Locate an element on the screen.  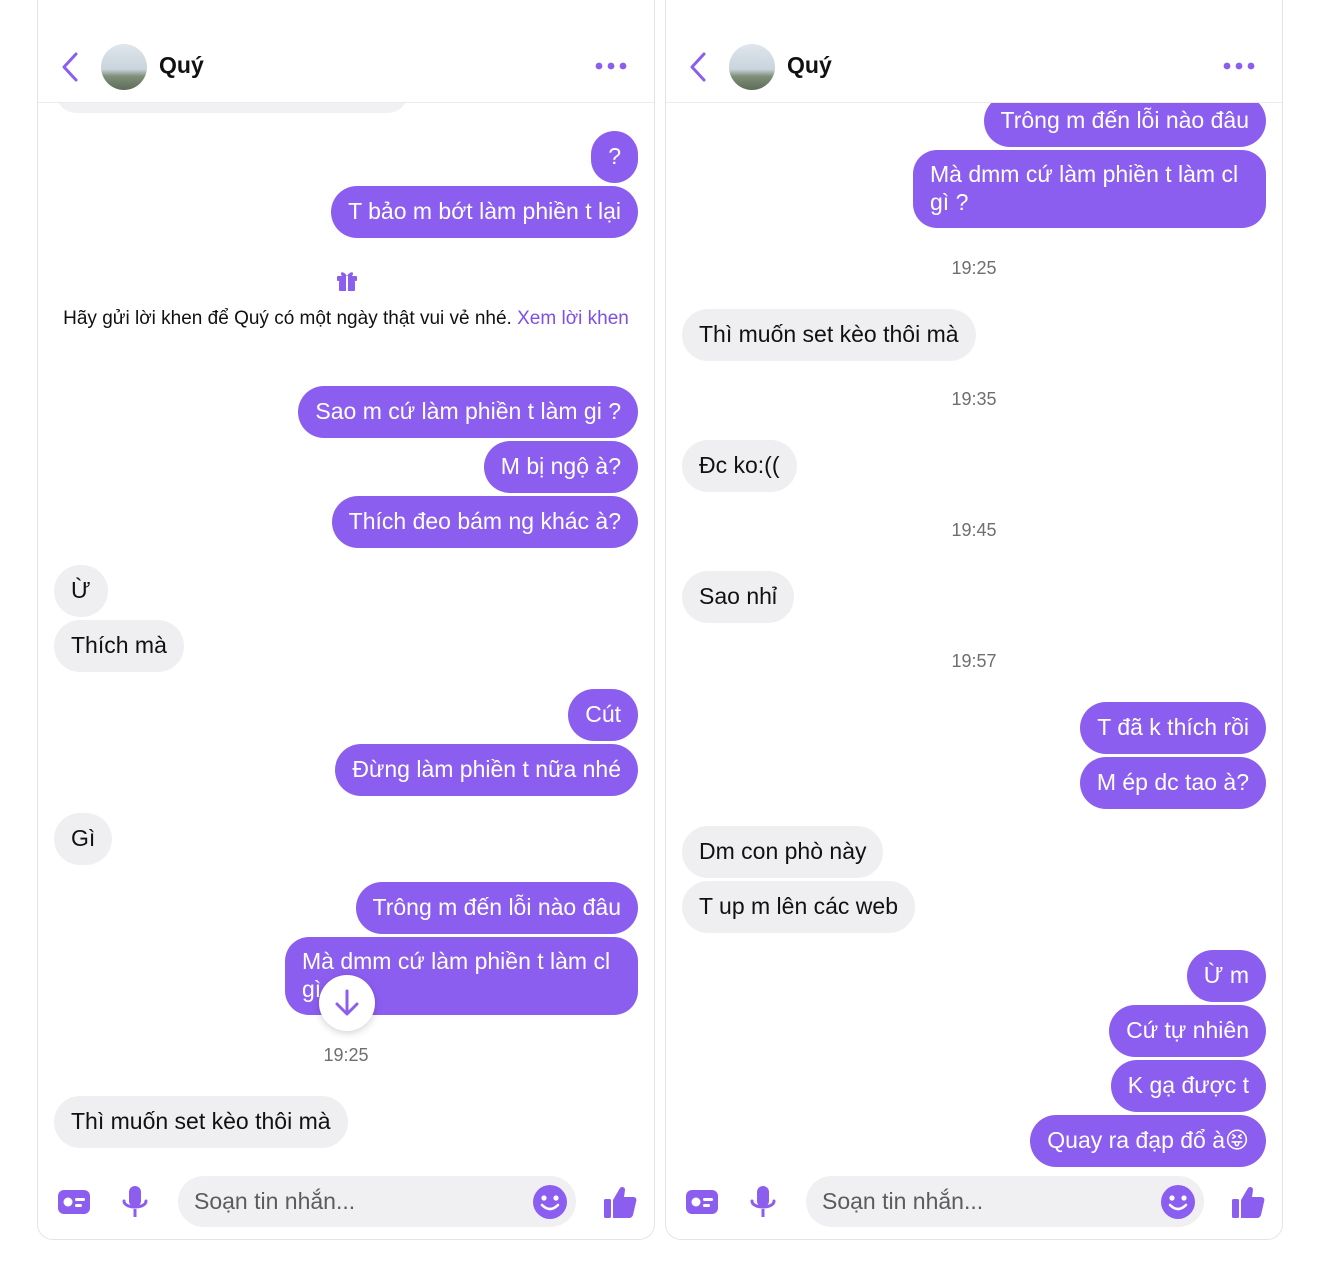
scroll-down-arrow-icon is located at coordinates (347, 1002).